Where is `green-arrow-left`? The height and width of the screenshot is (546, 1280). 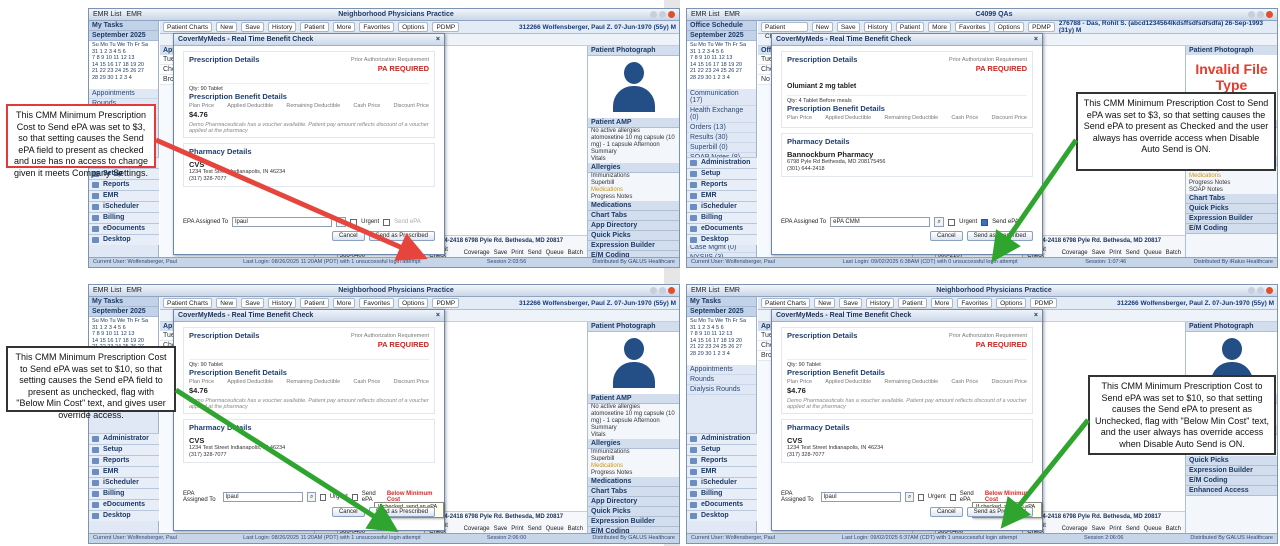
green-arrow-left is located at coordinates (286, 460).